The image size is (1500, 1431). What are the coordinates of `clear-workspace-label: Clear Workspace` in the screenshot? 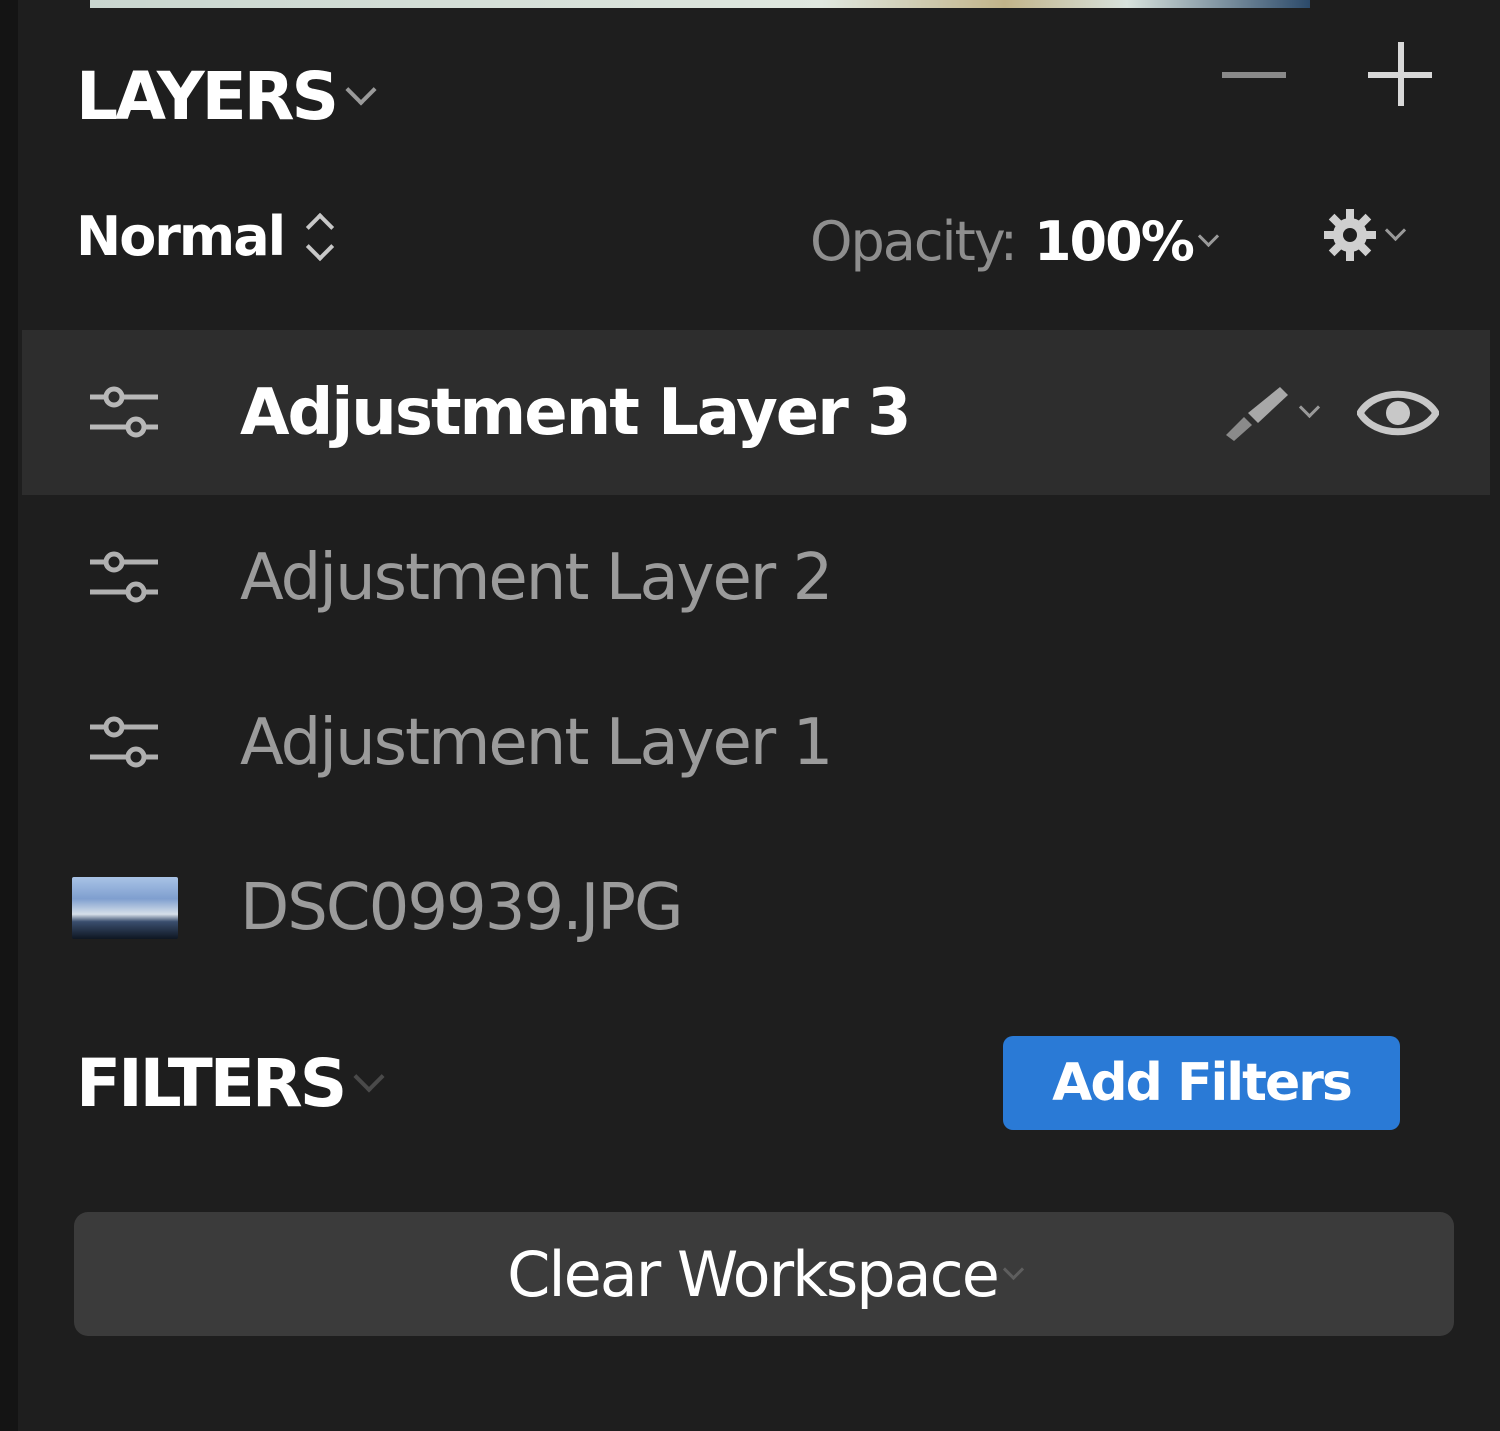 It's located at (753, 1274).